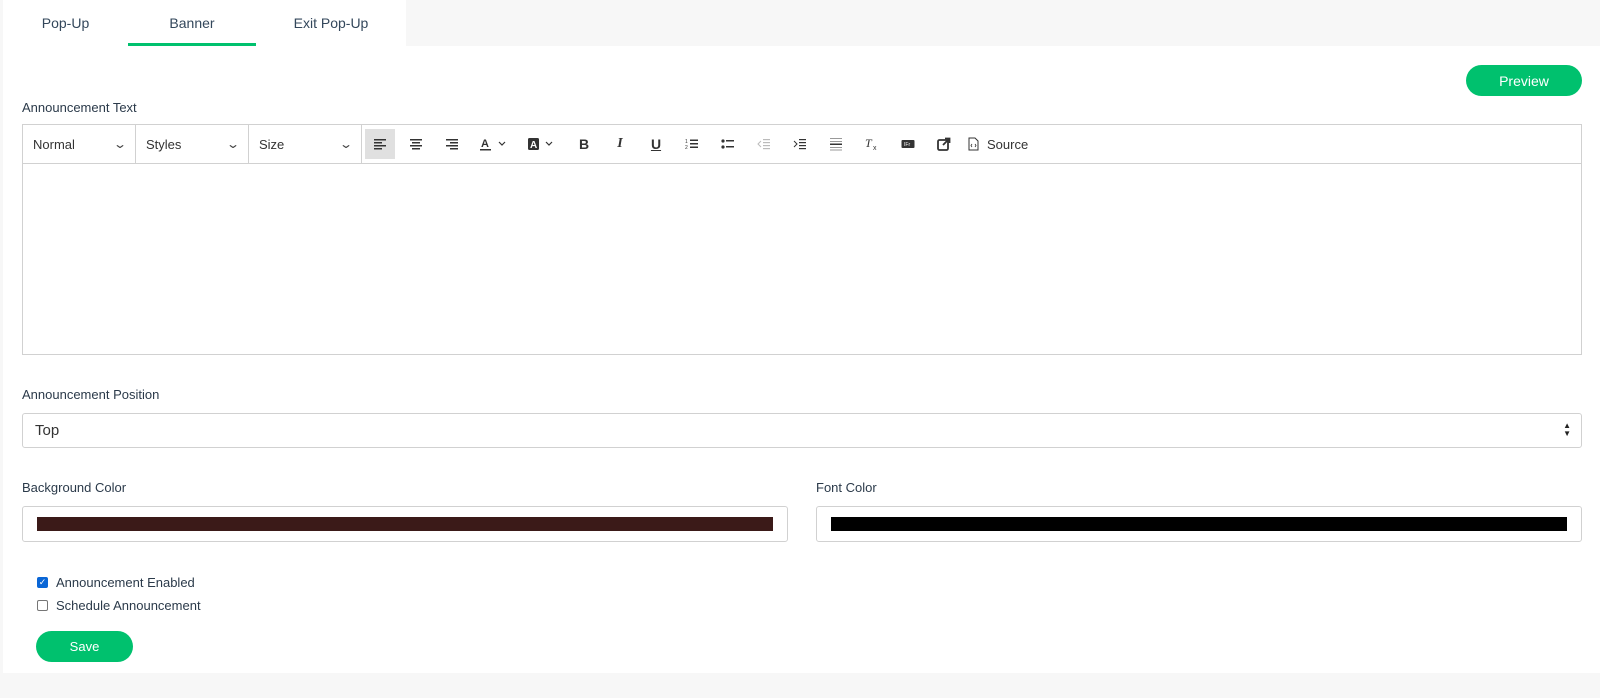 The width and height of the screenshot is (1600, 698). I want to click on size-select-value: Size, so click(272, 144).